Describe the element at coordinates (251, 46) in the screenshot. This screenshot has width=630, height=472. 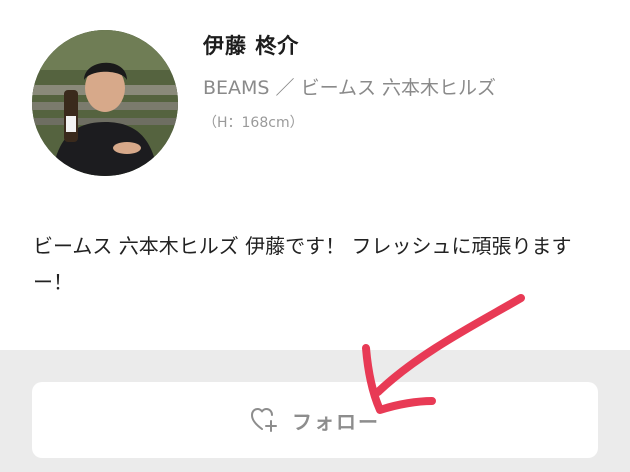
I see `staff-name: 伊藤 柊介` at that location.